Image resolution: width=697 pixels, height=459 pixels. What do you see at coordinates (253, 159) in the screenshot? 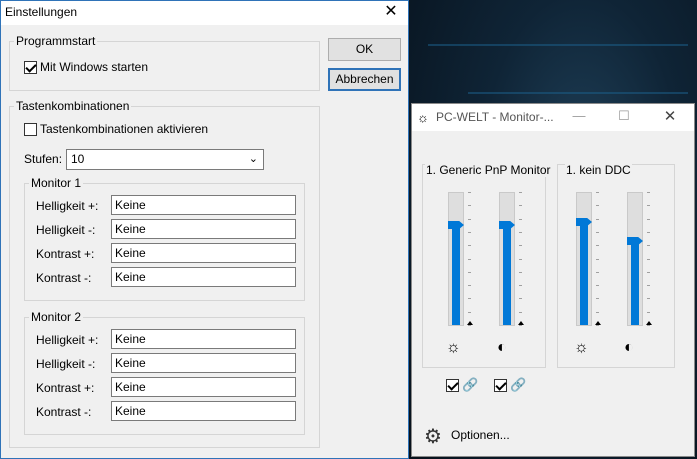
I see `chevron-down-icon: ⌄` at bounding box center [253, 159].